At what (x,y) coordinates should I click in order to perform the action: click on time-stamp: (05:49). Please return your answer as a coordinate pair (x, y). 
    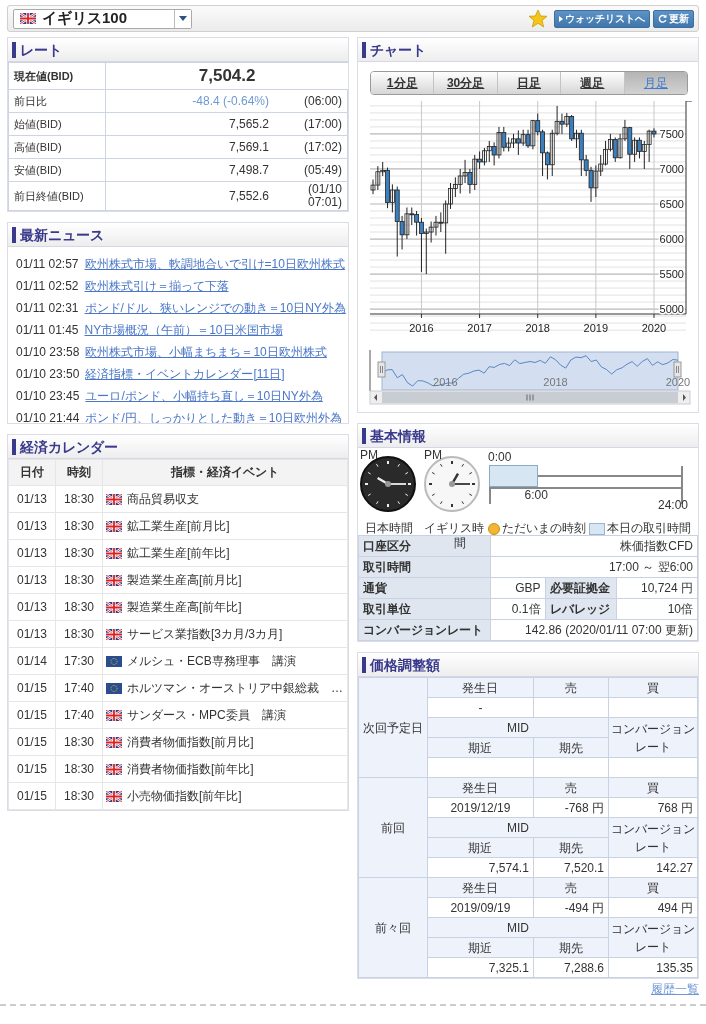
    Looking at the image, I should click on (314, 170).